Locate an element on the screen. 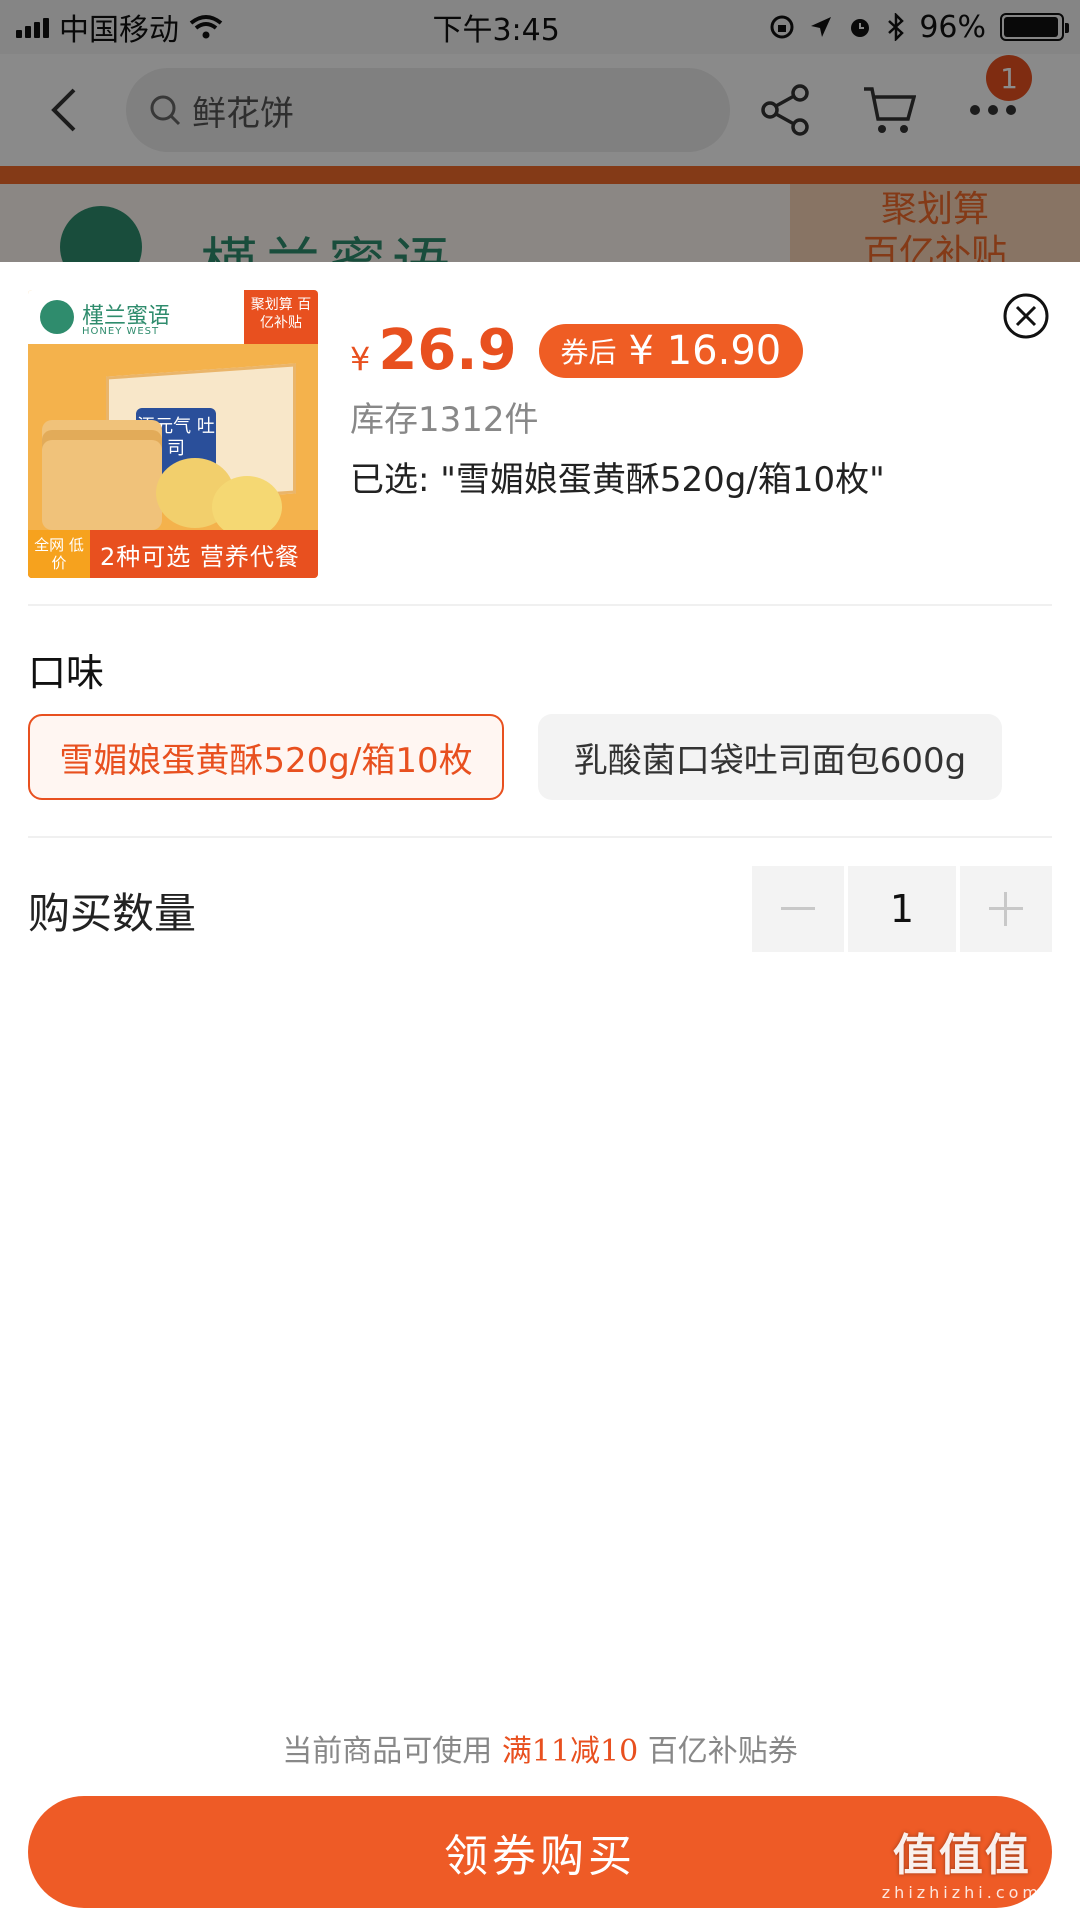 Image resolution: width=1080 pixels, height=1920 pixels. coupon-price-badge: 券后 ¥ 16.90 is located at coordinates (671, 350).